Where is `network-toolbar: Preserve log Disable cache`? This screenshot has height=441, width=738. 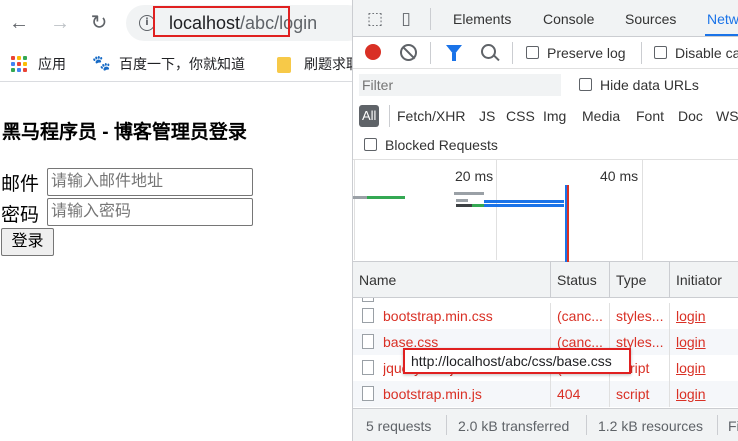 network-toolbar: Preserve log Disable cache is located at coordinates (545, 53).